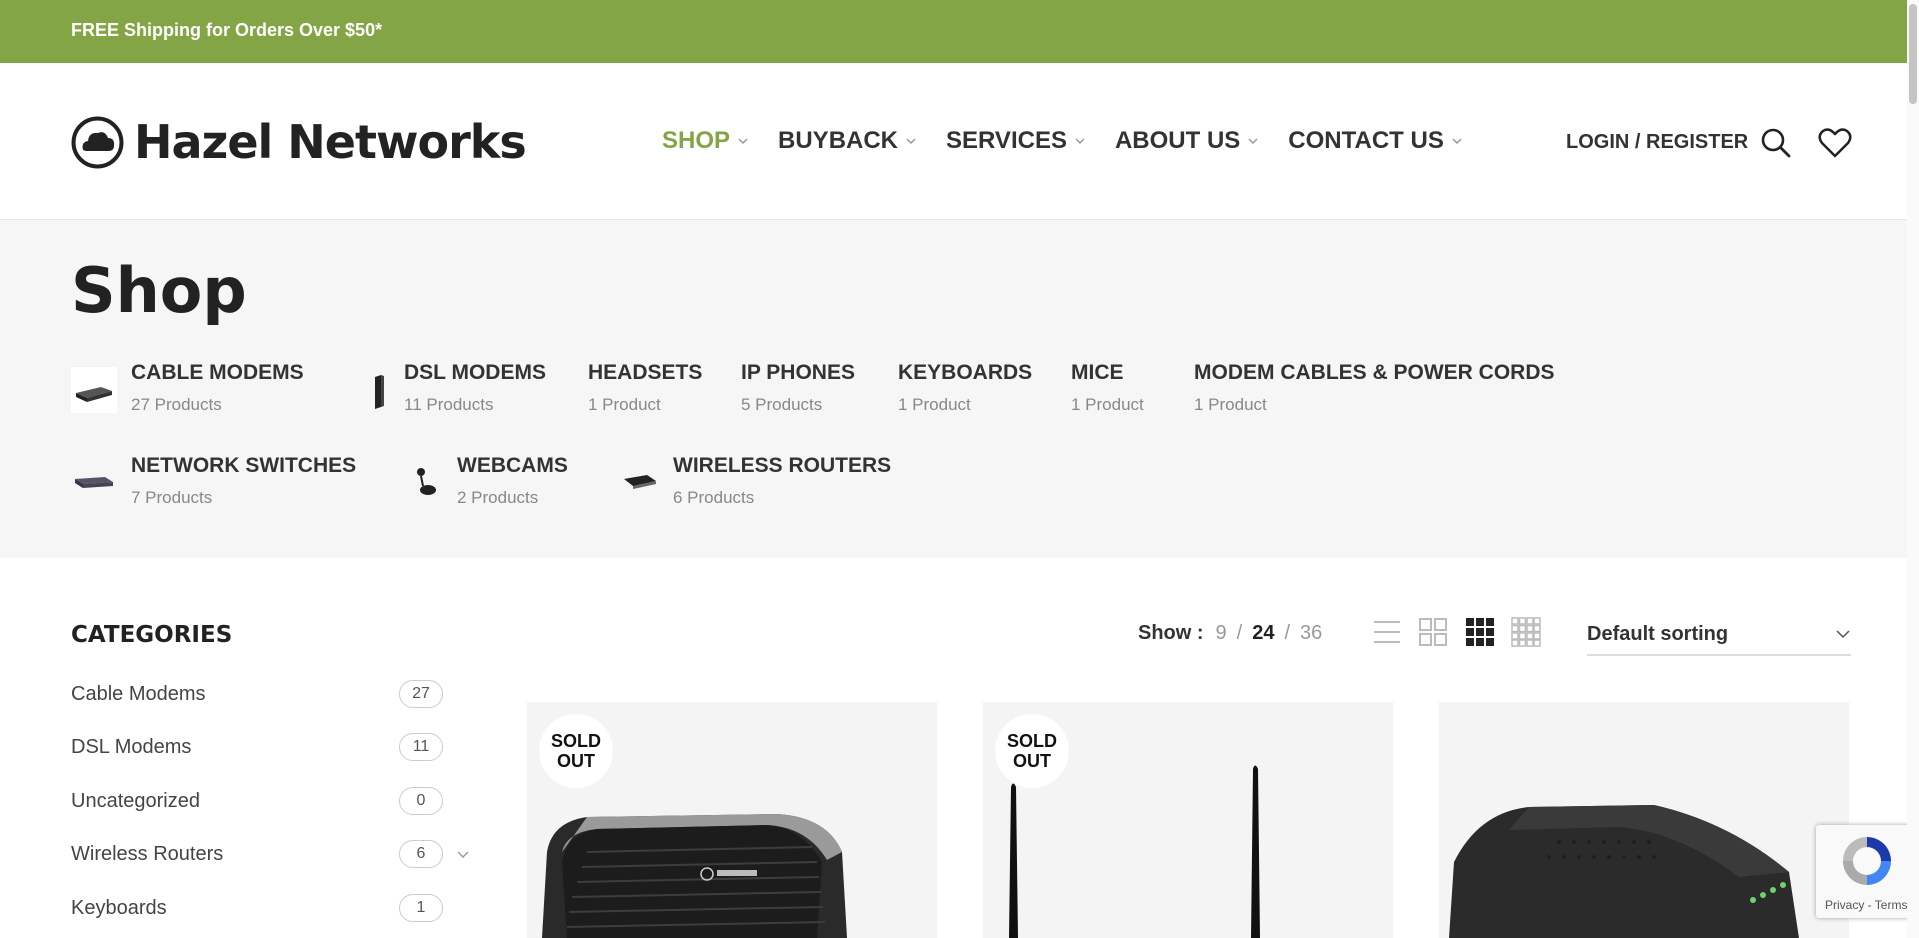 Image resolution: width=1919 pixels, height=938 pixels. I want to click on sorting-selected-value: Default sorting, so click(1658, 633).